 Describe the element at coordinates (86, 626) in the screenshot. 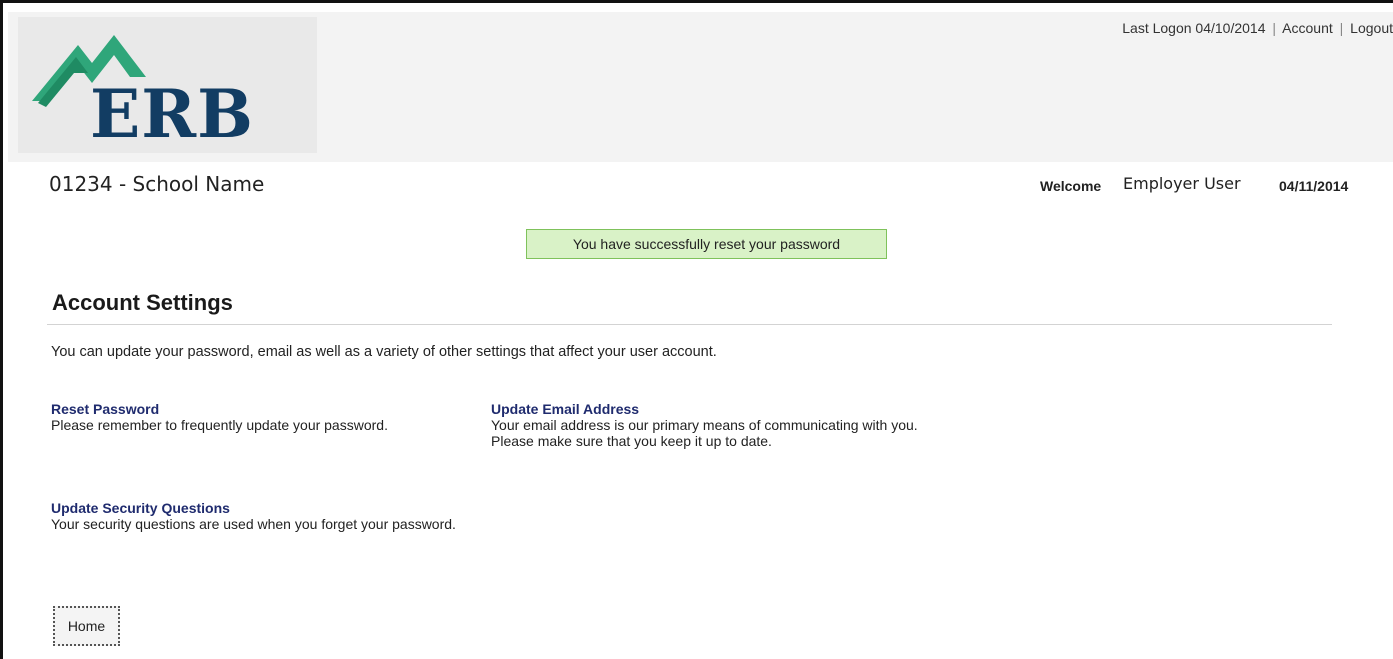

I see `home-button: Home` at that location.